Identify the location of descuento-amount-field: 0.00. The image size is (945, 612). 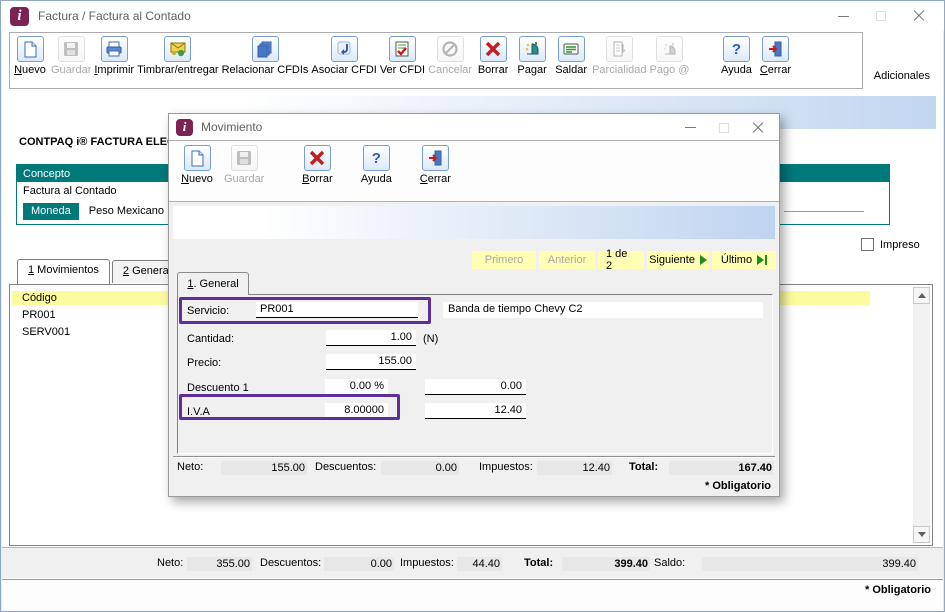
(475, 387).